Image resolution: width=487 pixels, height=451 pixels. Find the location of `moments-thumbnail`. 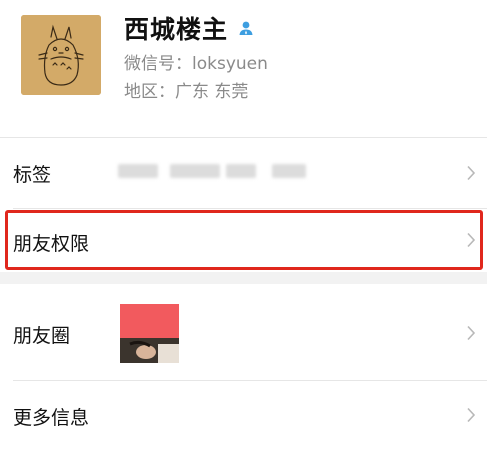

moments-thumbnail is located at coordinates (149, 333).